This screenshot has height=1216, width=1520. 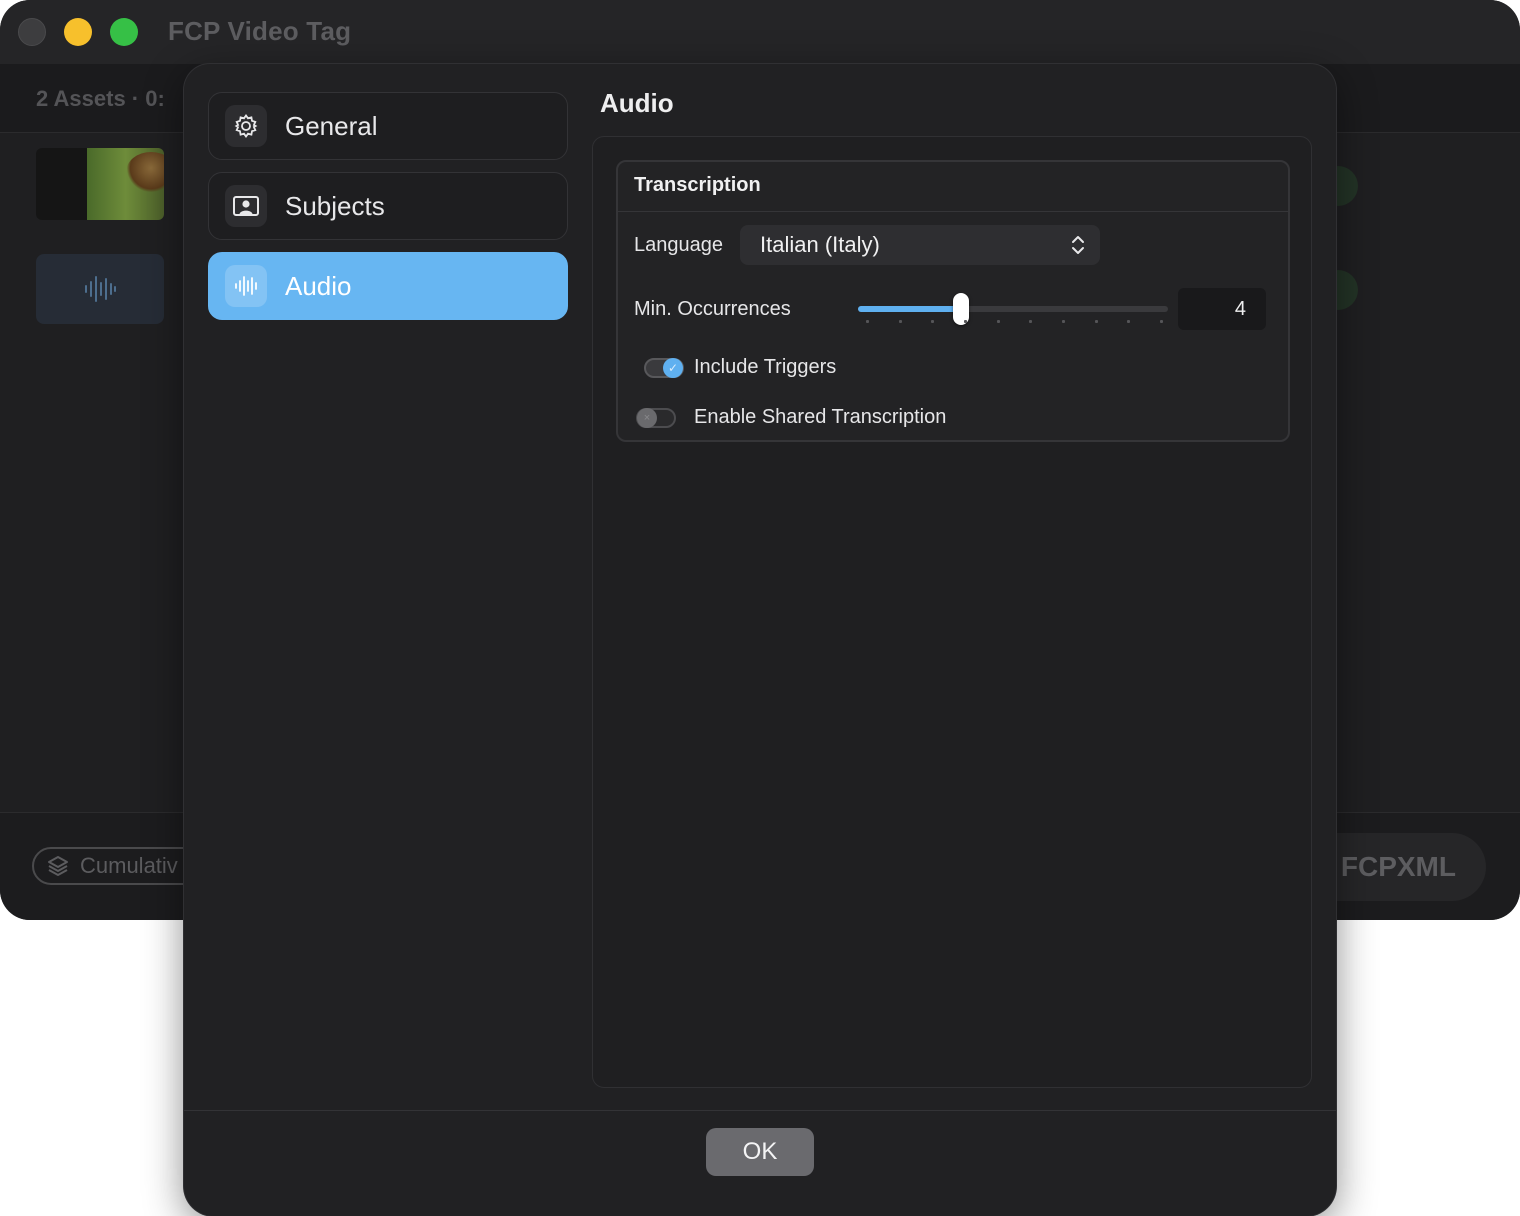 I want to click on title-bar: FCP Video Tag, so click(x=760, y=32).